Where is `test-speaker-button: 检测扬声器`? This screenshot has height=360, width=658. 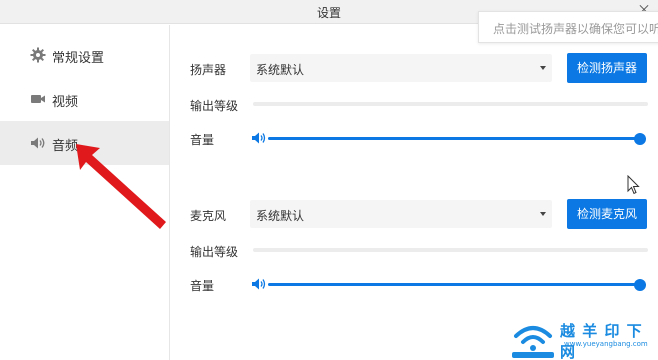
test-speaker-button: 检测扬声器 is located at coordinates (607, 68).